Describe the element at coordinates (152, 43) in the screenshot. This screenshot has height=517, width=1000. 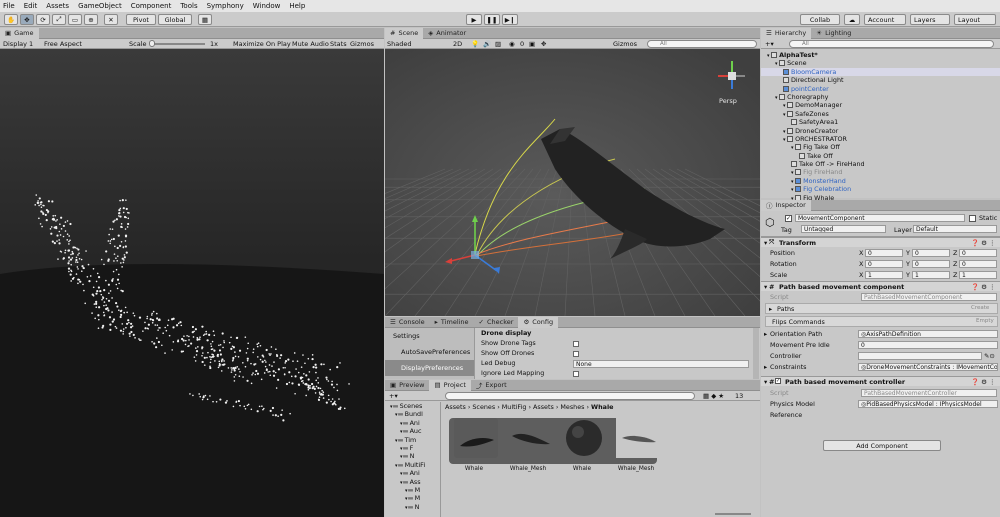
I see `scale-slider-handle` at that location.